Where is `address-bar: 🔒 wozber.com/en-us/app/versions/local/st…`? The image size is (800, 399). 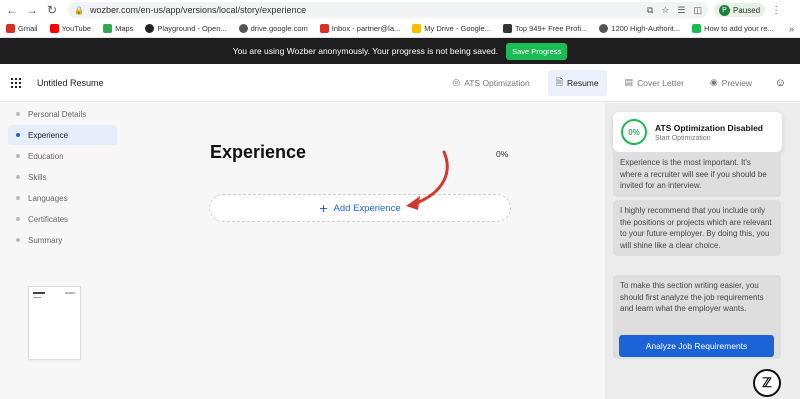 address-bar: 🔒 wozber.com/en-us/app/versions/local/st… is located at coordinates (388, 10).